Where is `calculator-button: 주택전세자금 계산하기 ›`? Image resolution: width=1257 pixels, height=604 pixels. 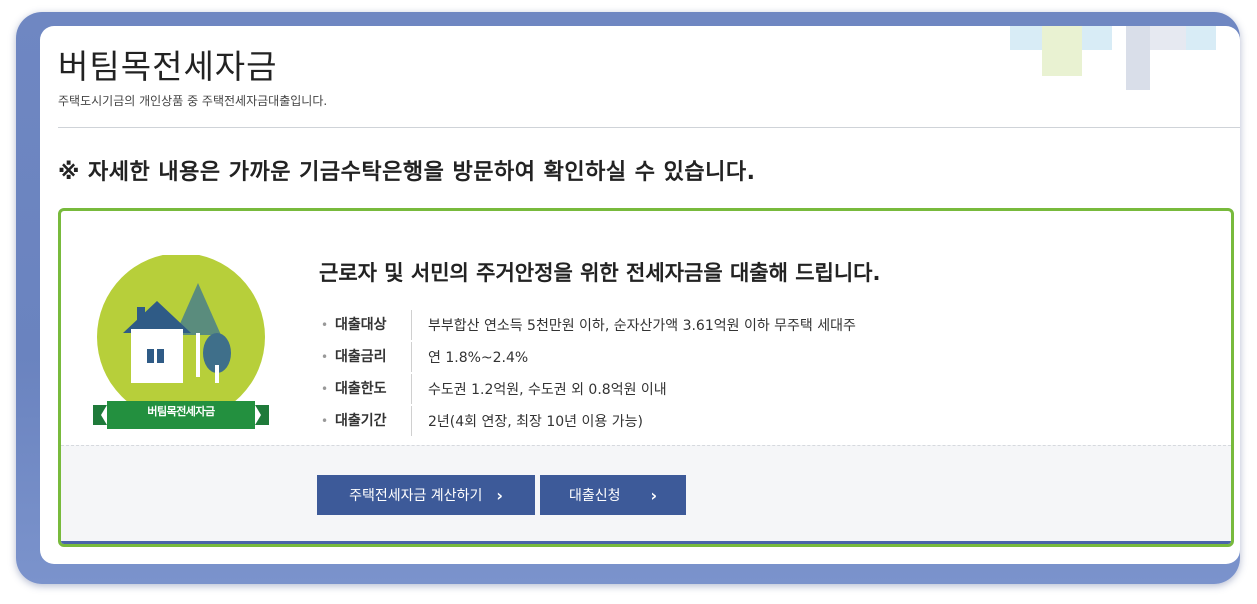
calculator-button: 주택전세자금 계산하기 › is located at coordinates (426, 495).